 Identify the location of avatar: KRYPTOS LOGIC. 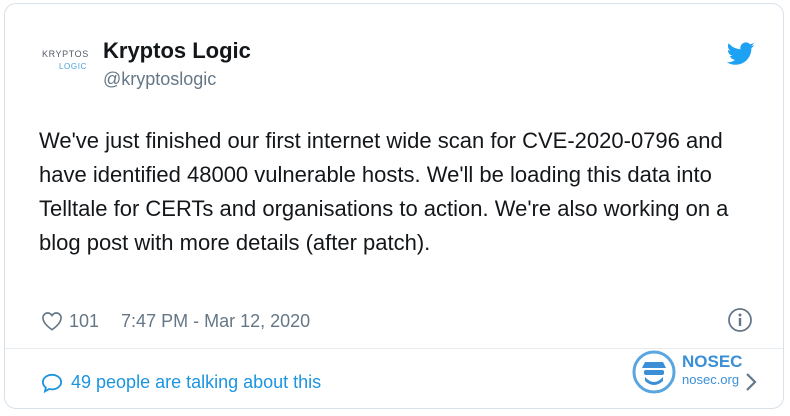
(59, 58).